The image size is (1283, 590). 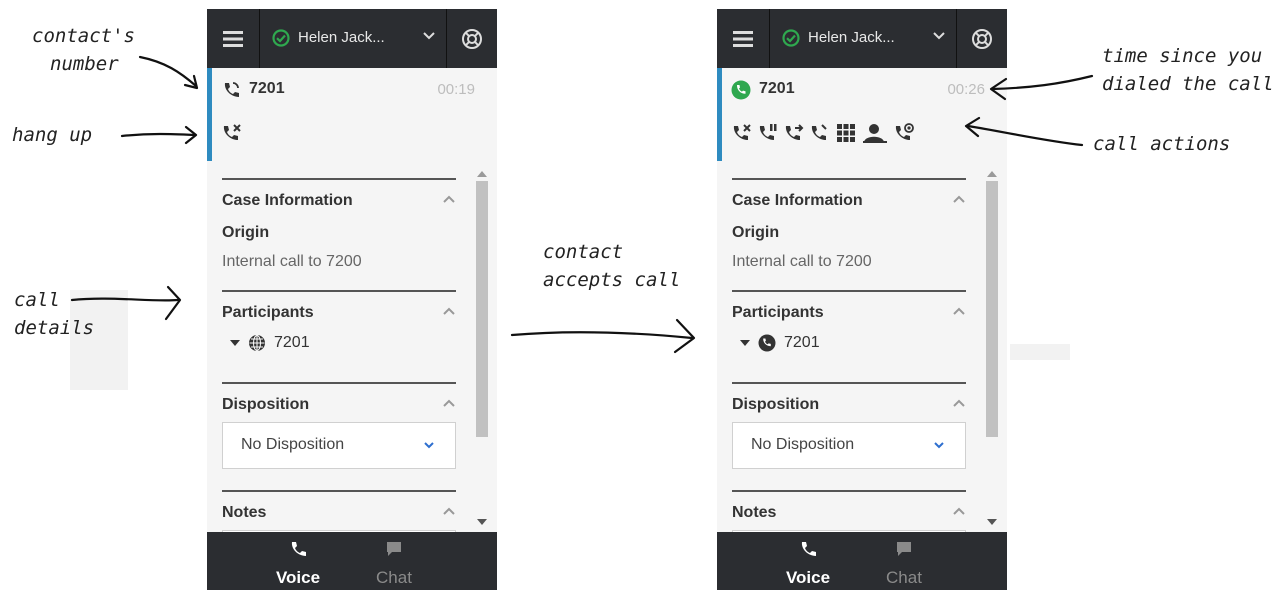 What do you see at coordinates (794, 133) in the screenshot?
I see `transfer-call-button` at bounding box center [794, 133].